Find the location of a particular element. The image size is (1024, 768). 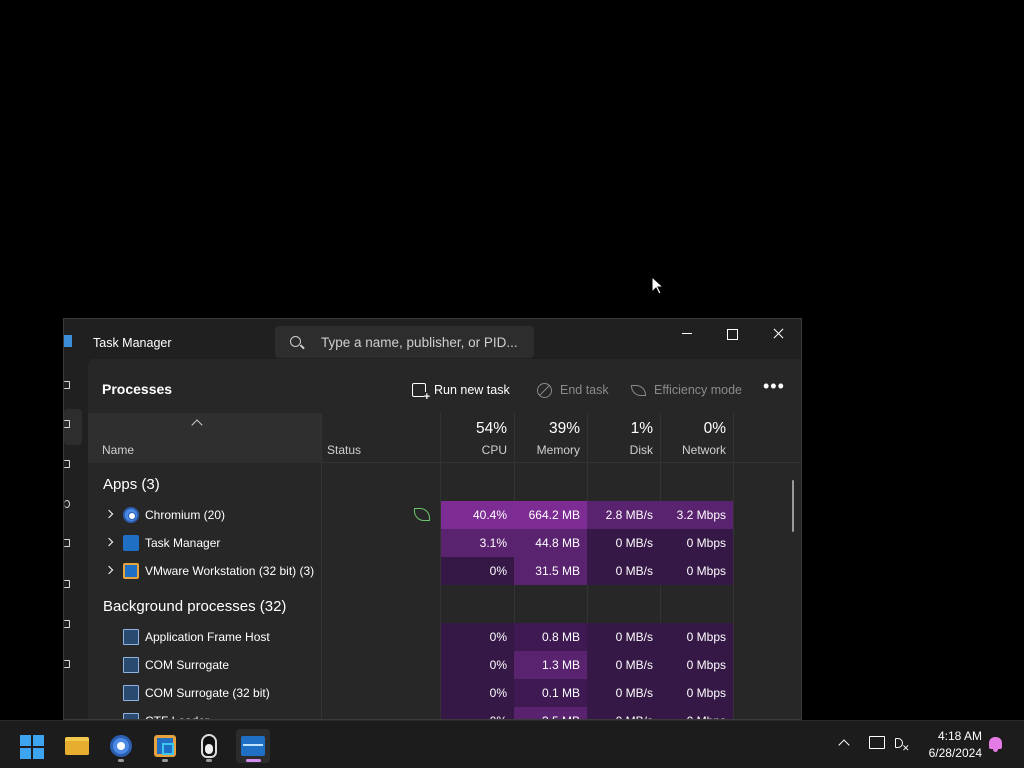

memory-cell: 31.5 MB is located at coordinates (550, 571).